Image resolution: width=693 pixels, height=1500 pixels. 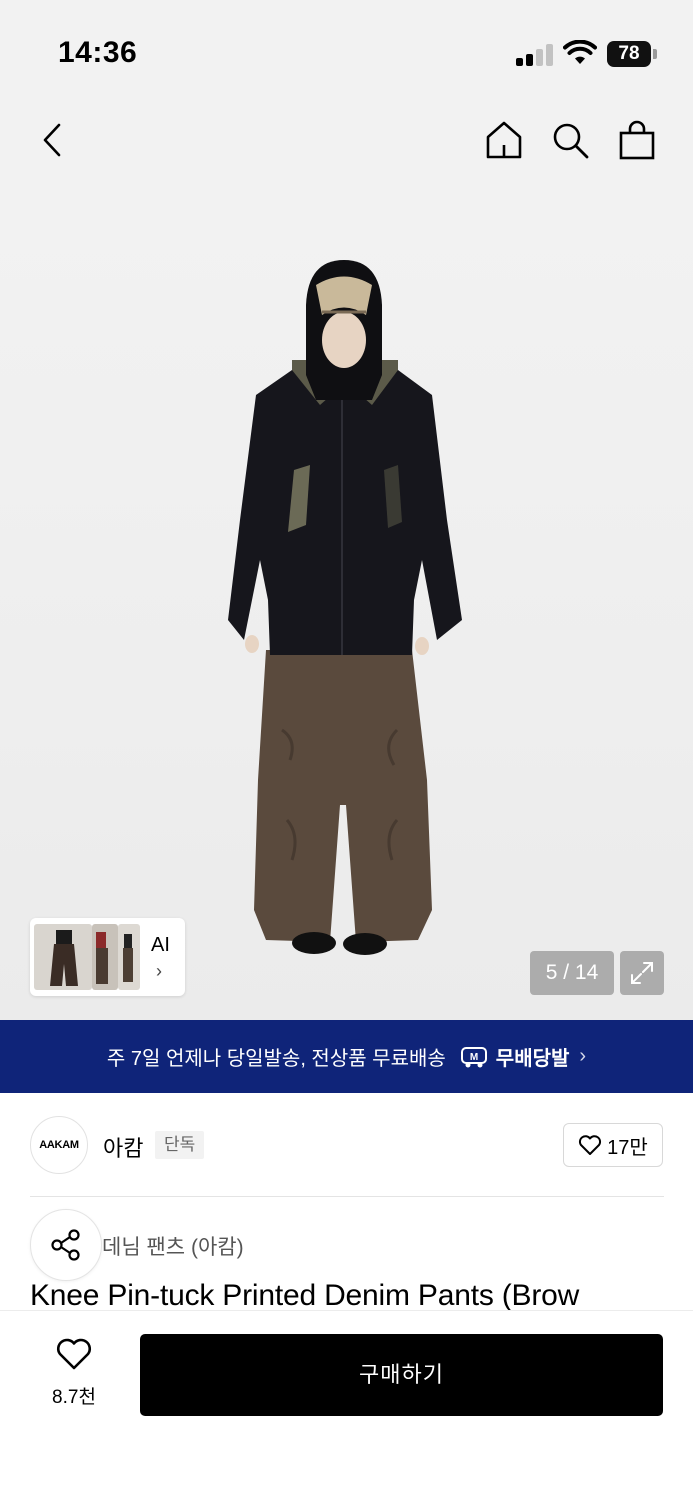 I want to click on wishlist-count: 8.7천, so click(x=74, y=1397).